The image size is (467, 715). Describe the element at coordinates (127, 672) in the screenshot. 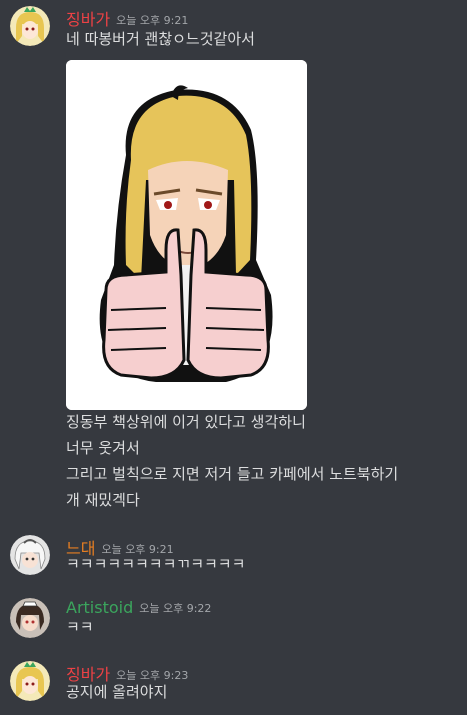

I see `message-header: 징바가 오늘 오후 9:23` at that location.